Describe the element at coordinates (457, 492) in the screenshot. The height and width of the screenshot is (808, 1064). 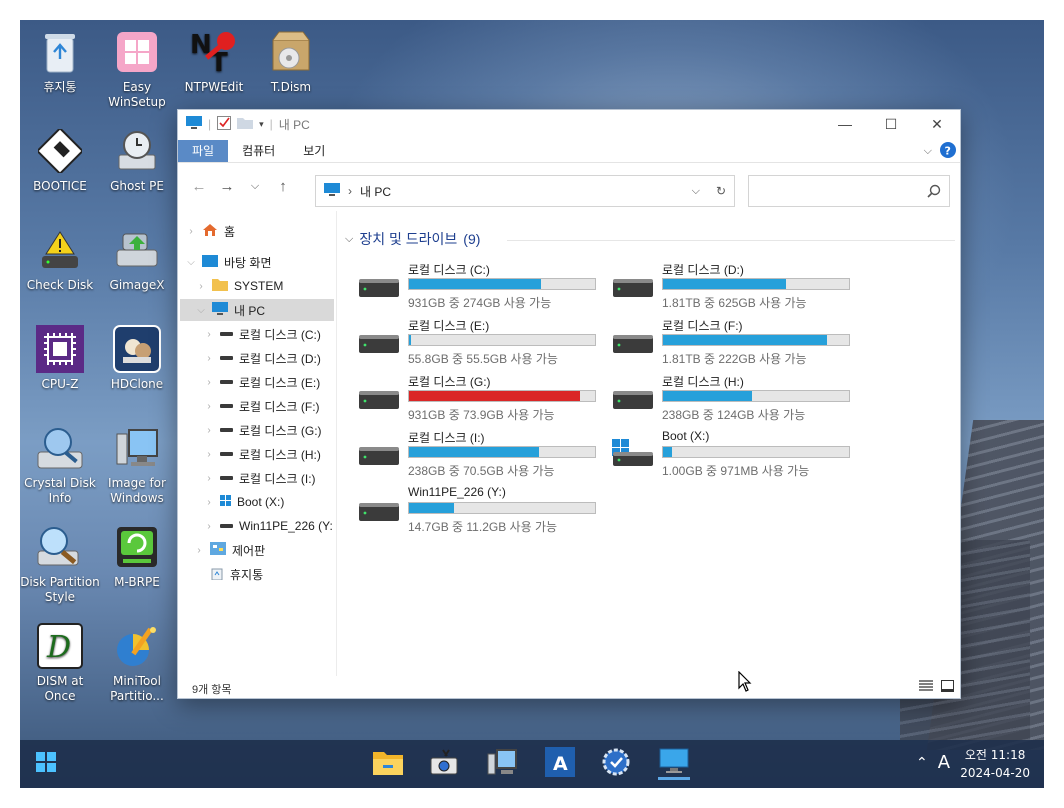
I see `drive-name: Win11PE_226 (Y:)` at that location.